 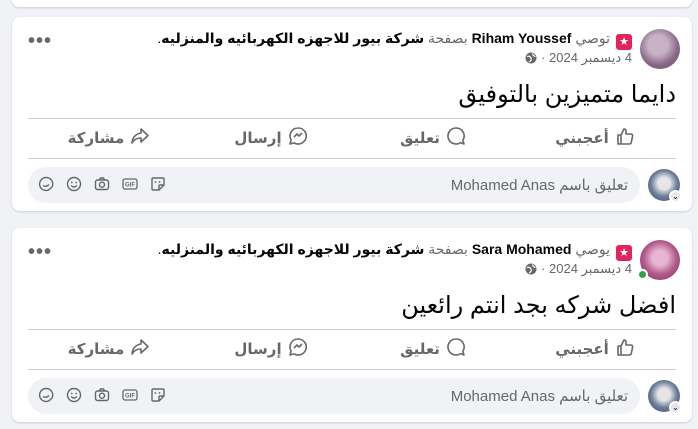 I want to click on recommend-verb: توصي, so click(x=592, y=38).